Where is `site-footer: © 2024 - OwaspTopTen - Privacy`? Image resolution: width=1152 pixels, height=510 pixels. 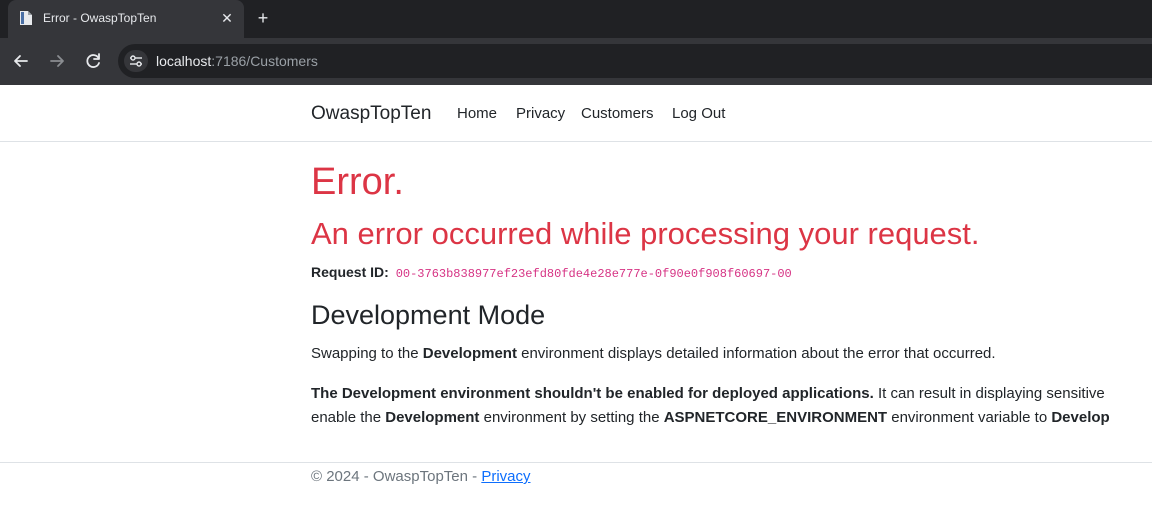
site-footer: © 2024 - OwaspTopTen - Privacy is located at coordinates (576, 486).